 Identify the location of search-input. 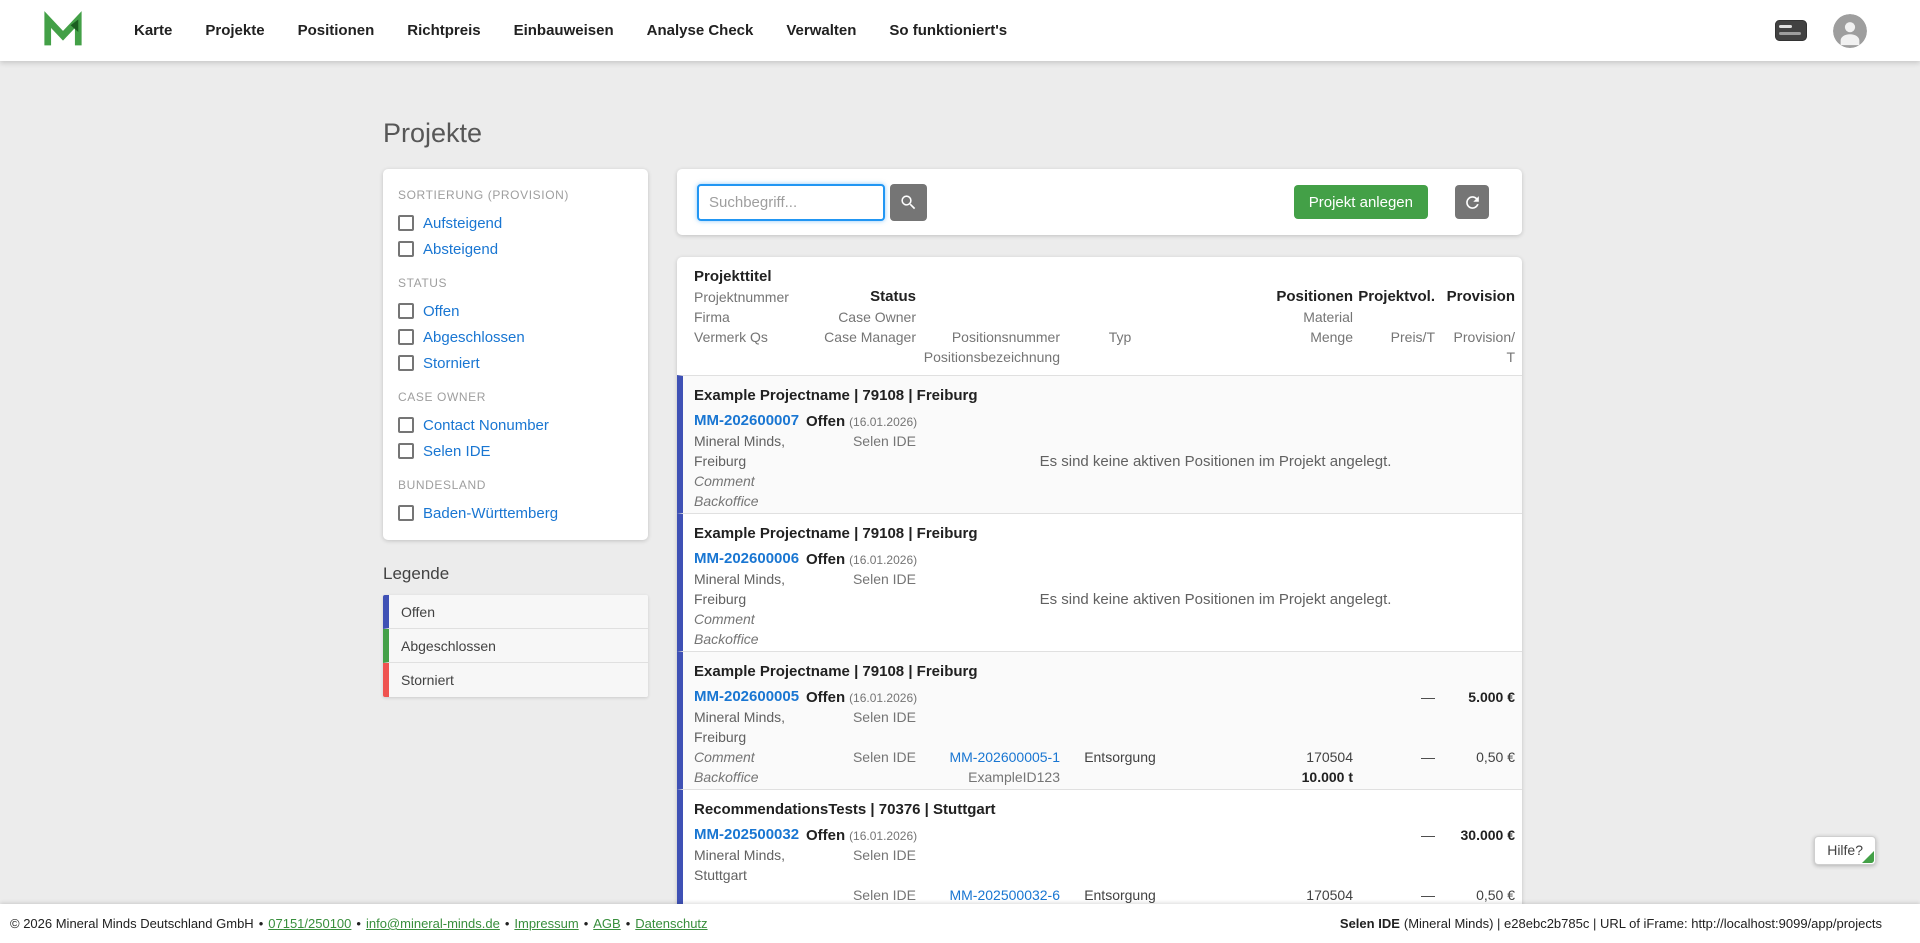
(791, 202).